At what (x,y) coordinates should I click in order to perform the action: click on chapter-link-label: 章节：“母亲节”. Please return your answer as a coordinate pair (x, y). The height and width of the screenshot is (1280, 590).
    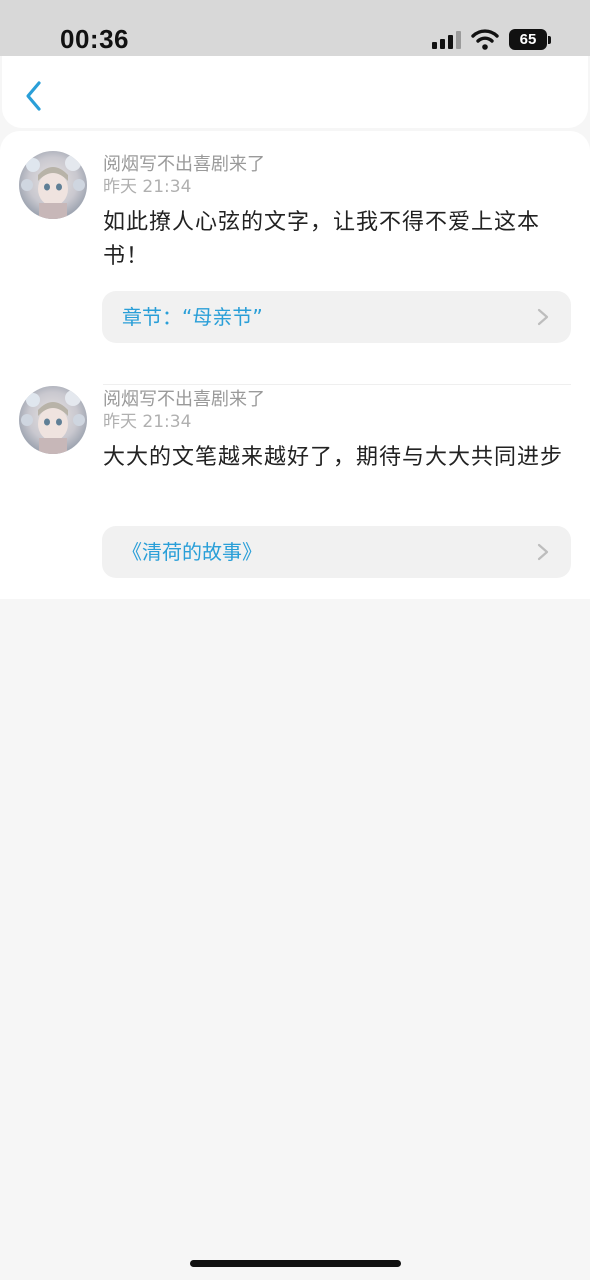
    Looking at the image, I should click on (192, 317).